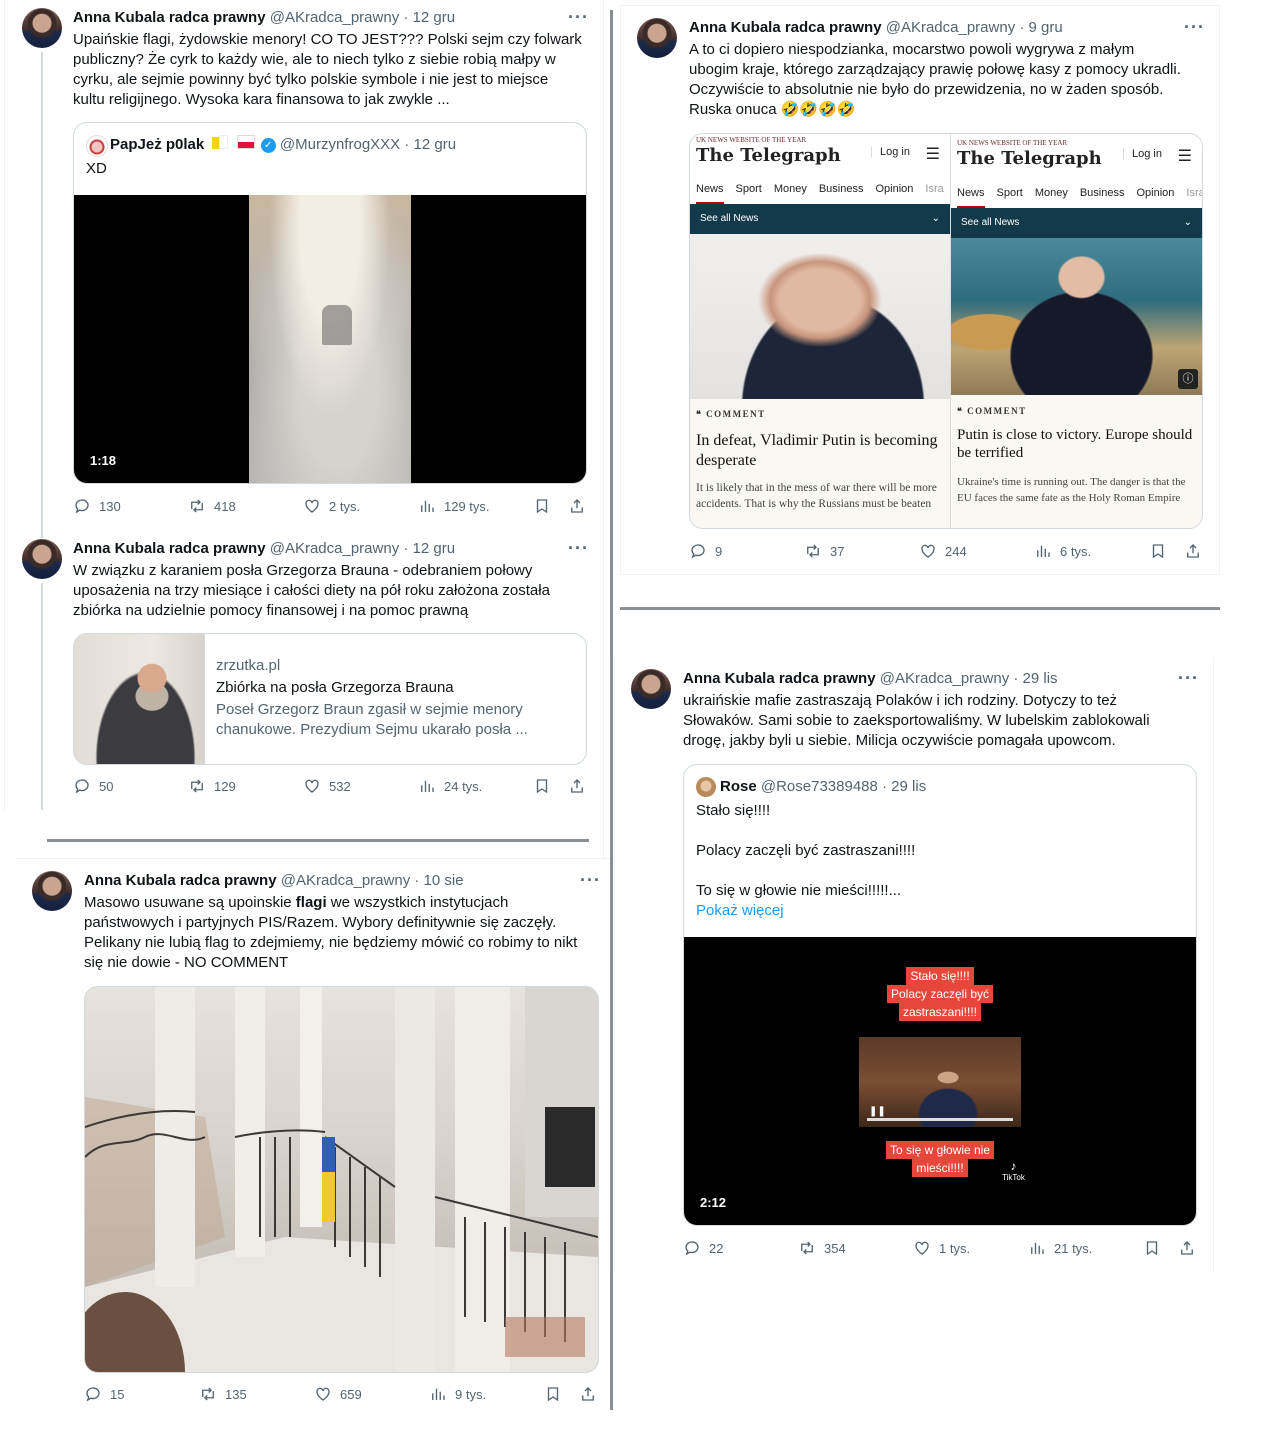 This screenshot has width=1265, height=1449. What do you see at coordinates (42, 534) in the screenshot?
I see `thread-line-top` at bounding box center [42, 534].